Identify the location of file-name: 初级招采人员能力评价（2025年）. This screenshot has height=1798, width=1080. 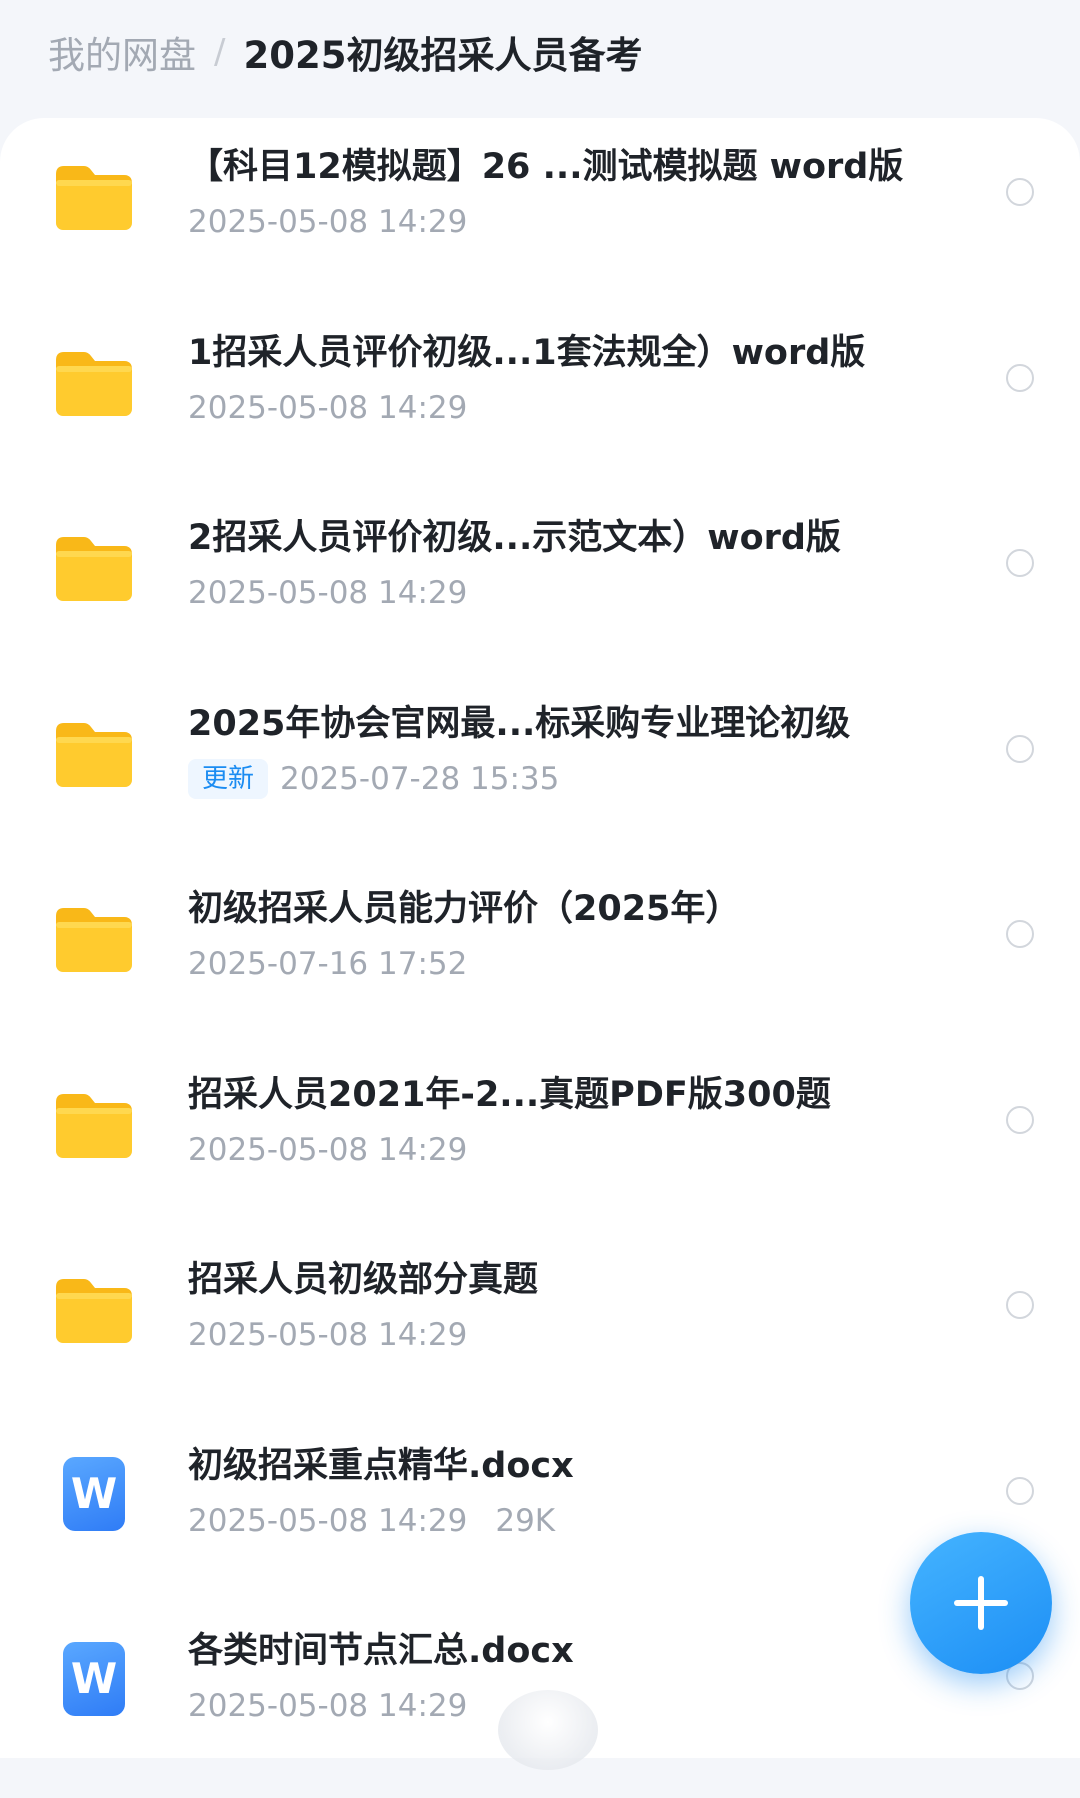
(464, 909).